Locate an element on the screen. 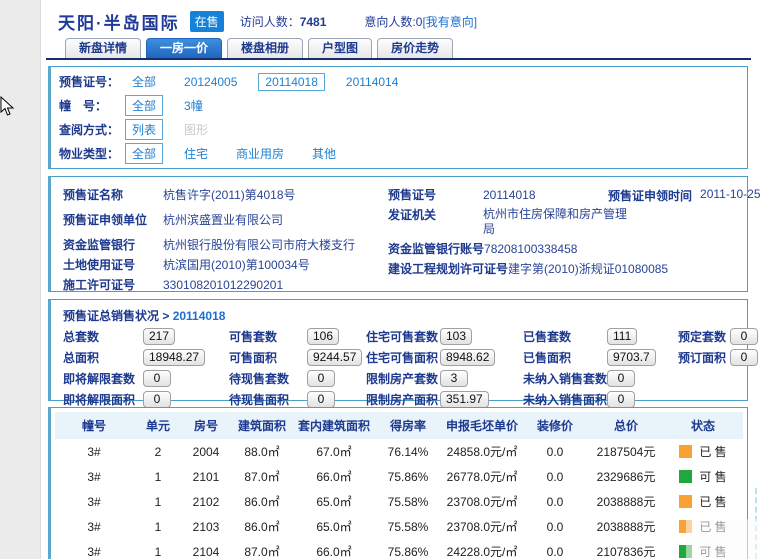  filter-label: 幢 号： is located at coordinates (83, 106).